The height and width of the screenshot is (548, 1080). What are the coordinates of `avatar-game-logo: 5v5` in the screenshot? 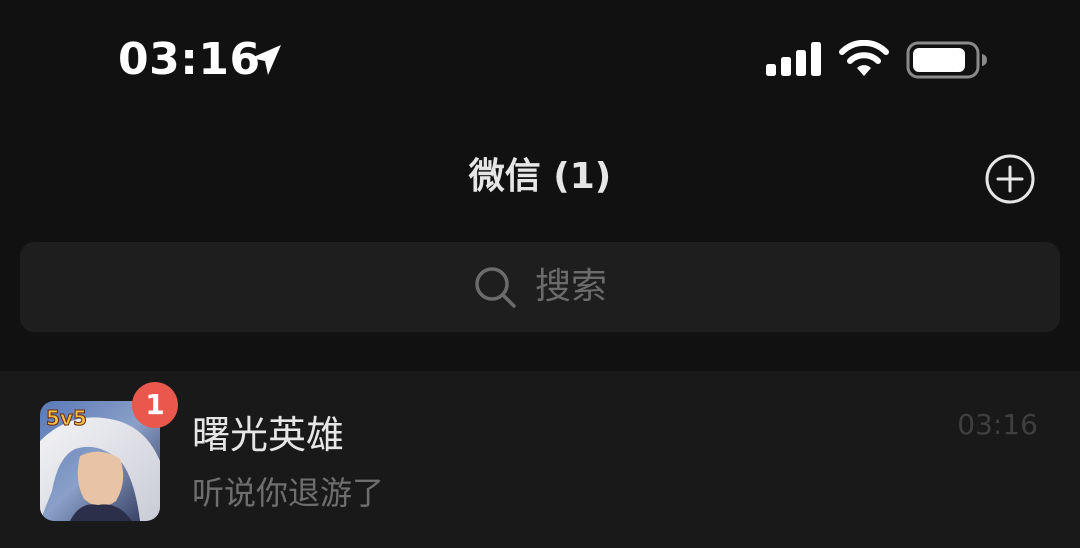 It's located at (66, 418).